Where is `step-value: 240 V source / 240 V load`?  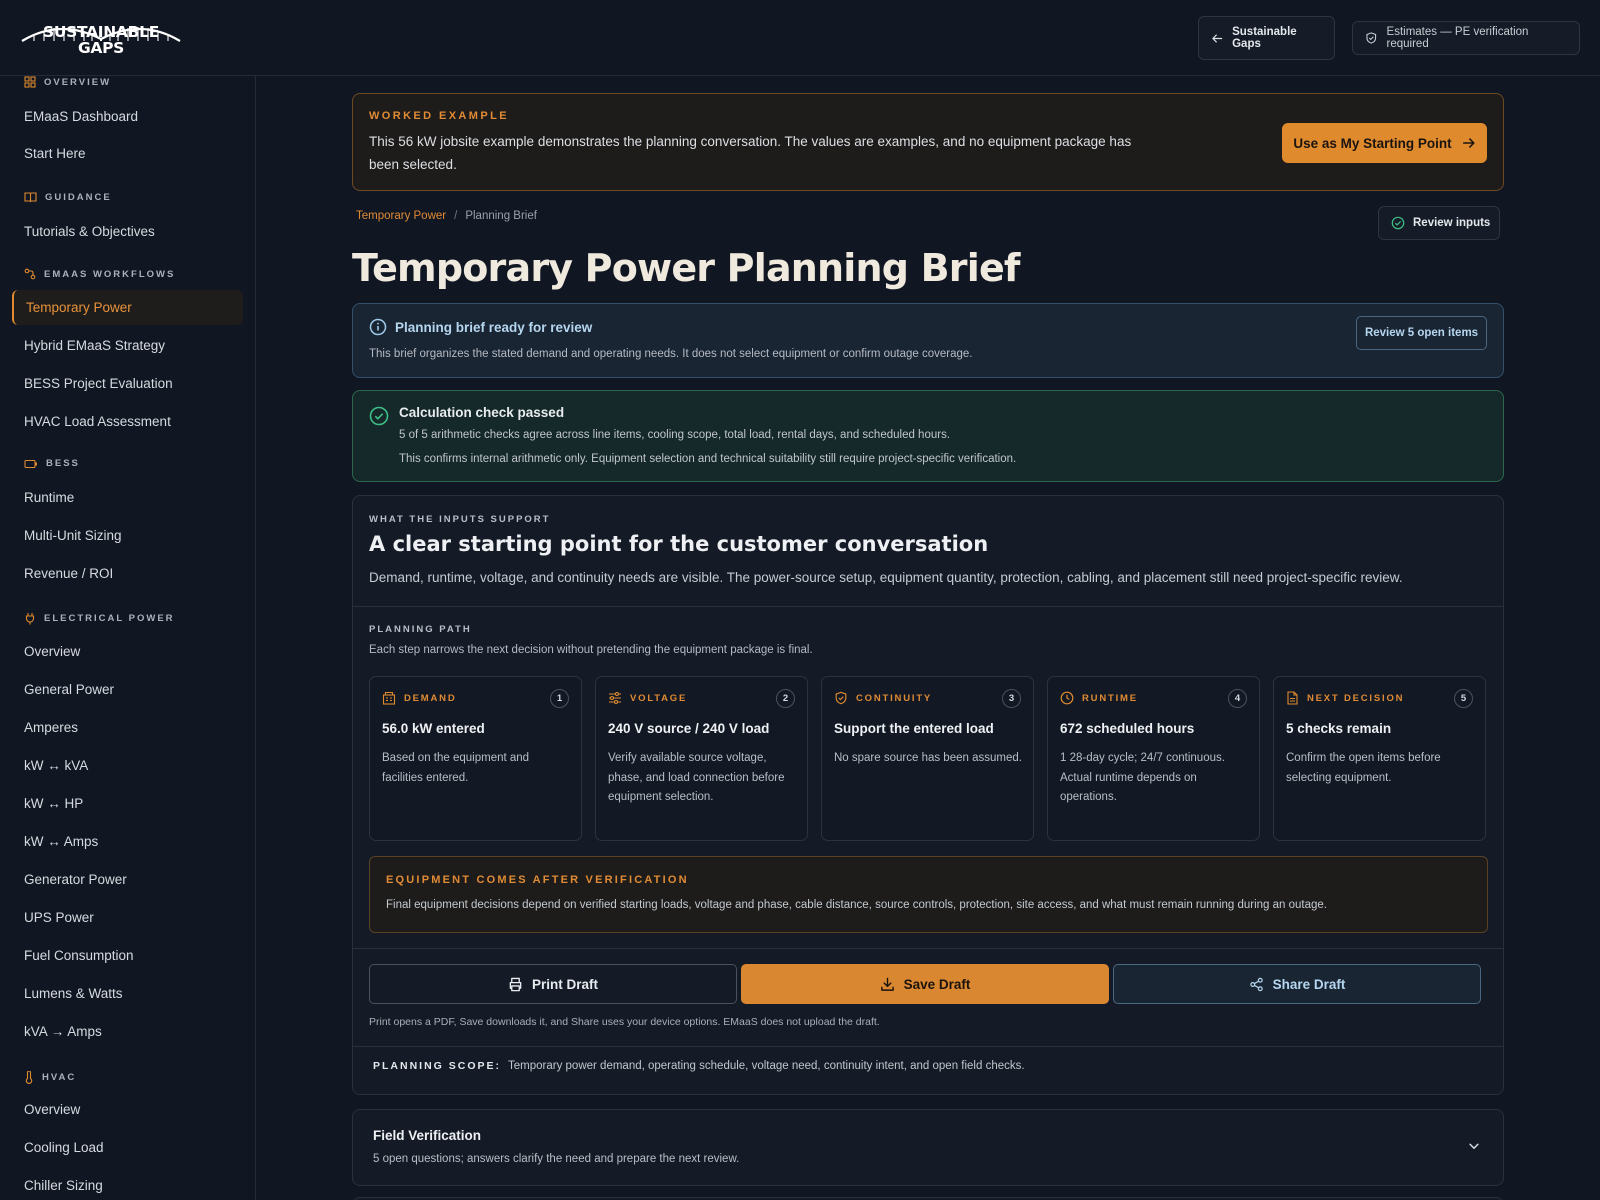
step-value: 240 V source / 240 V load is located at coordinates (689, 728).